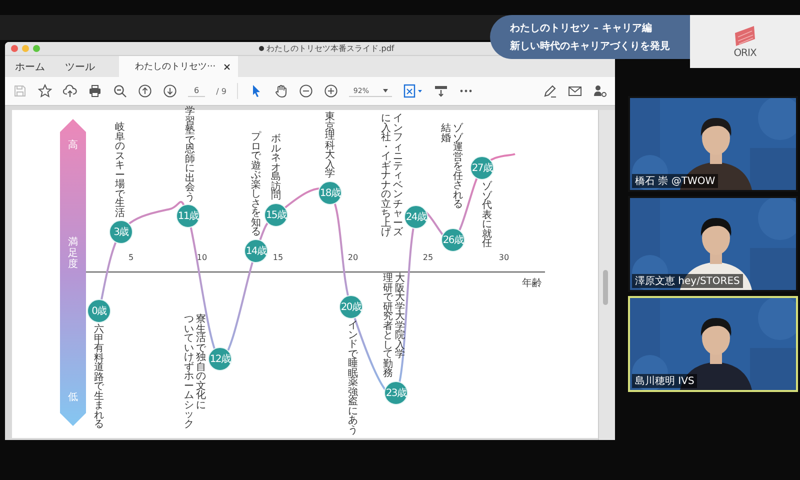 The height and width of the screenshot is (480, 800). Describe the element at coordinates (227, 67) in the screenshot. I see `close-icon` at that location.